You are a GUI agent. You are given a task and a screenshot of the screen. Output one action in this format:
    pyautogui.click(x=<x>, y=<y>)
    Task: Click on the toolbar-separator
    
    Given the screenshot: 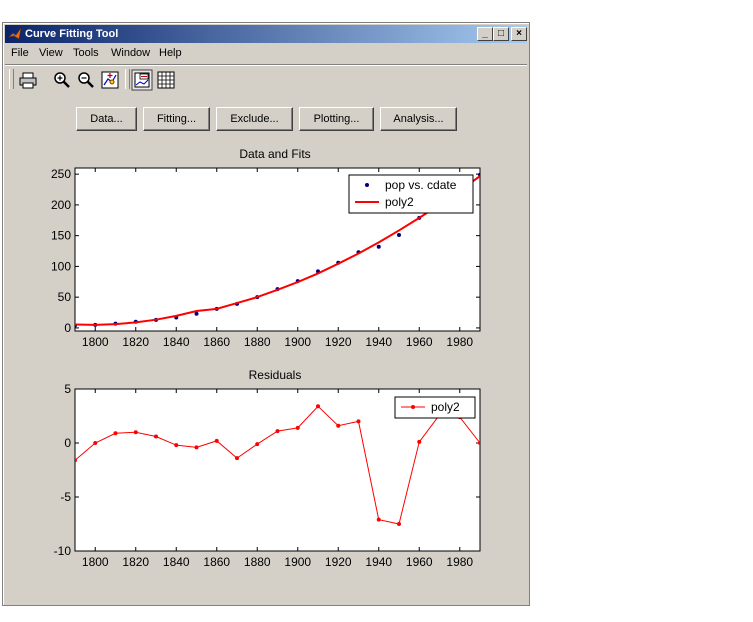 What is the action you would take?
    pyautogui.click(x=127, y=79)
    